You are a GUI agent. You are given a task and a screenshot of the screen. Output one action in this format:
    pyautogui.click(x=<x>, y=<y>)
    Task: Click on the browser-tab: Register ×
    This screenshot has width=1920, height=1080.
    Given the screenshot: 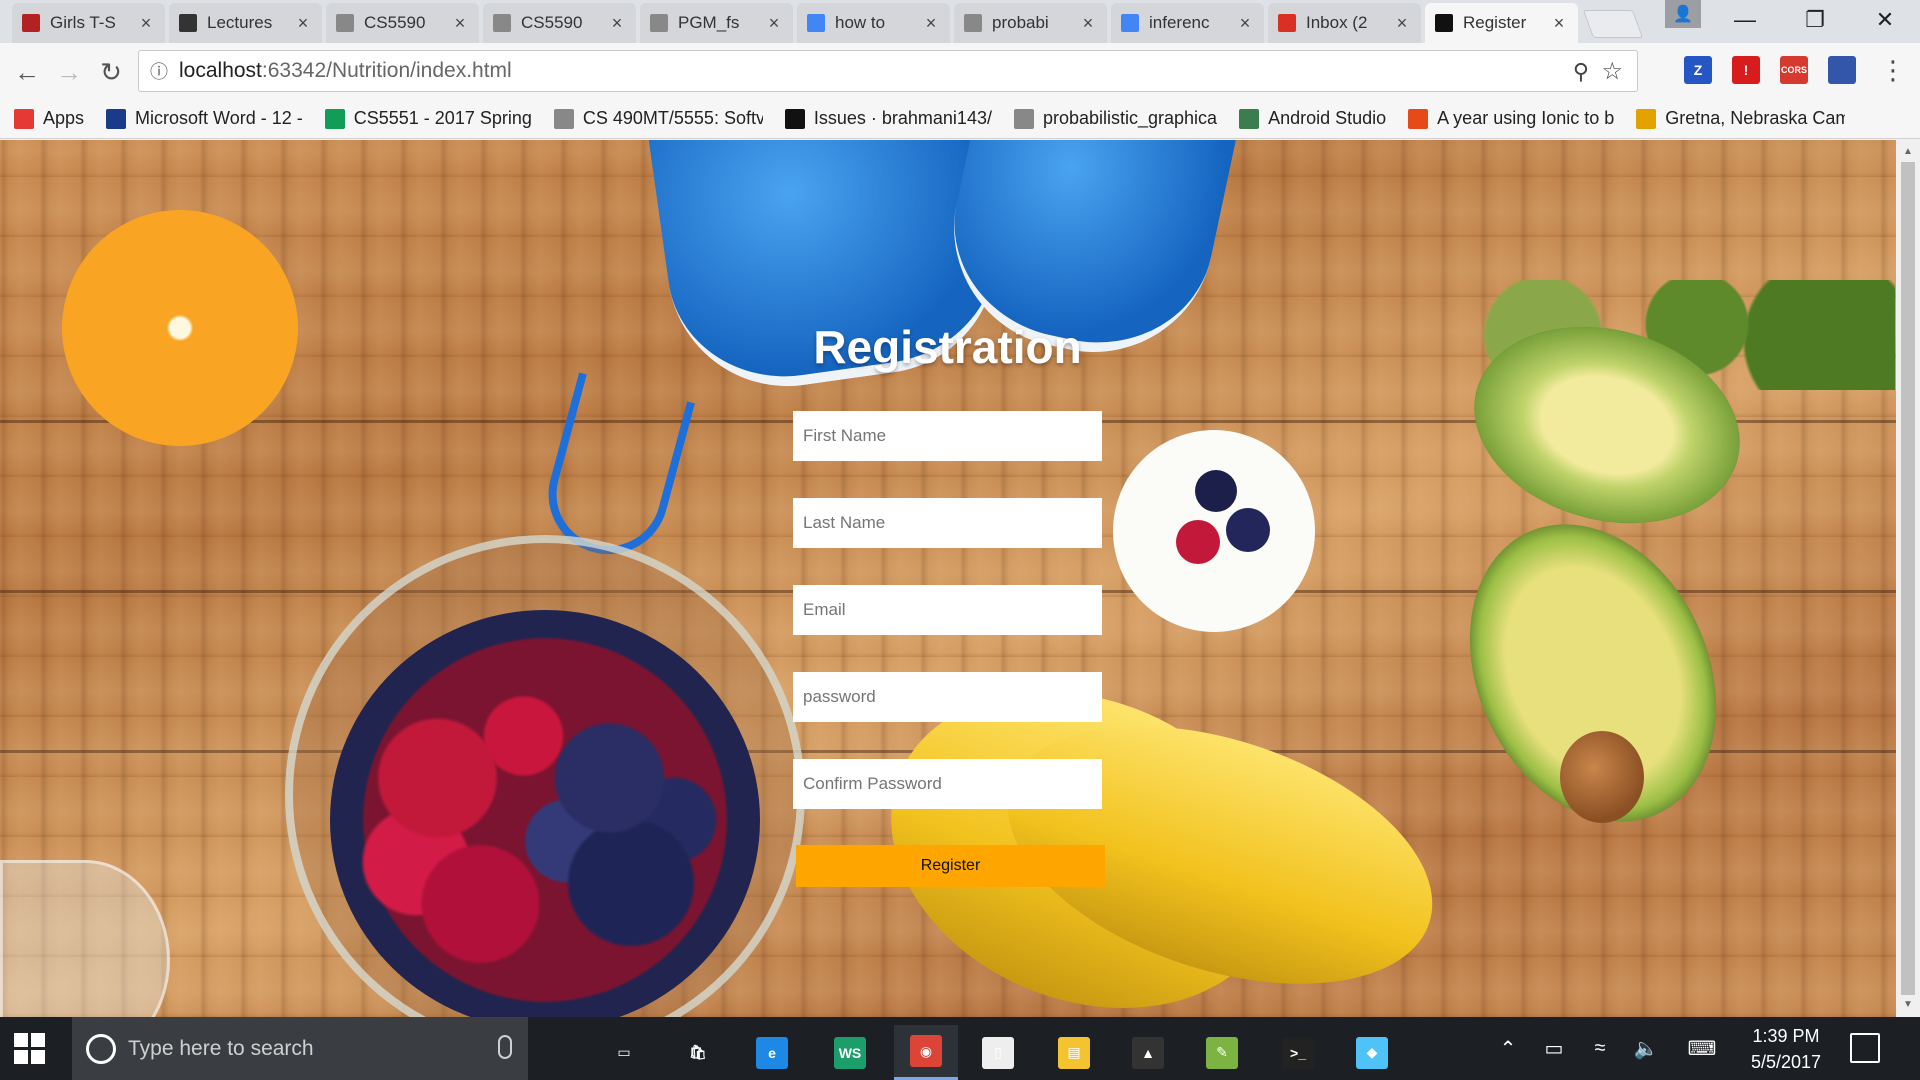 What is the action you would take?
    pyautogui.click(x=1501, y=23)
    